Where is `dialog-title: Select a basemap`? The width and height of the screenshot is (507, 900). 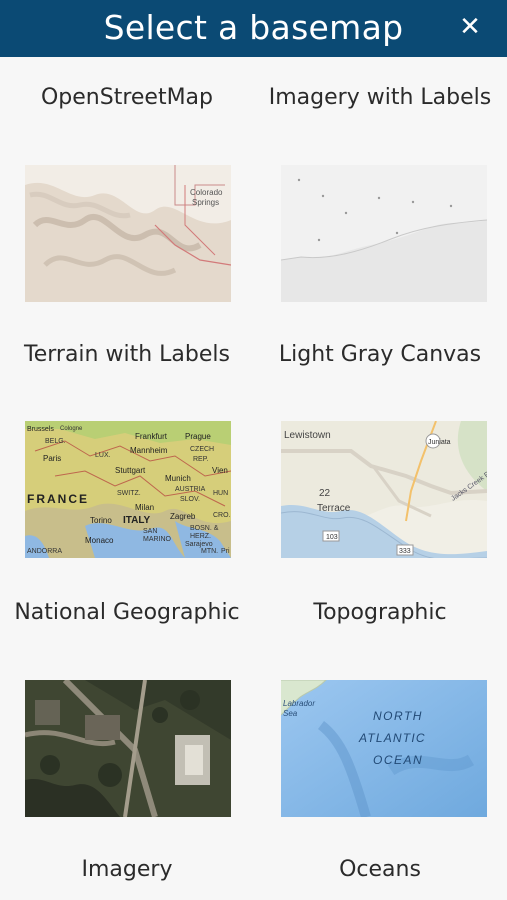
dialog-title: Select a basemap is located at coordinates (253, 27).